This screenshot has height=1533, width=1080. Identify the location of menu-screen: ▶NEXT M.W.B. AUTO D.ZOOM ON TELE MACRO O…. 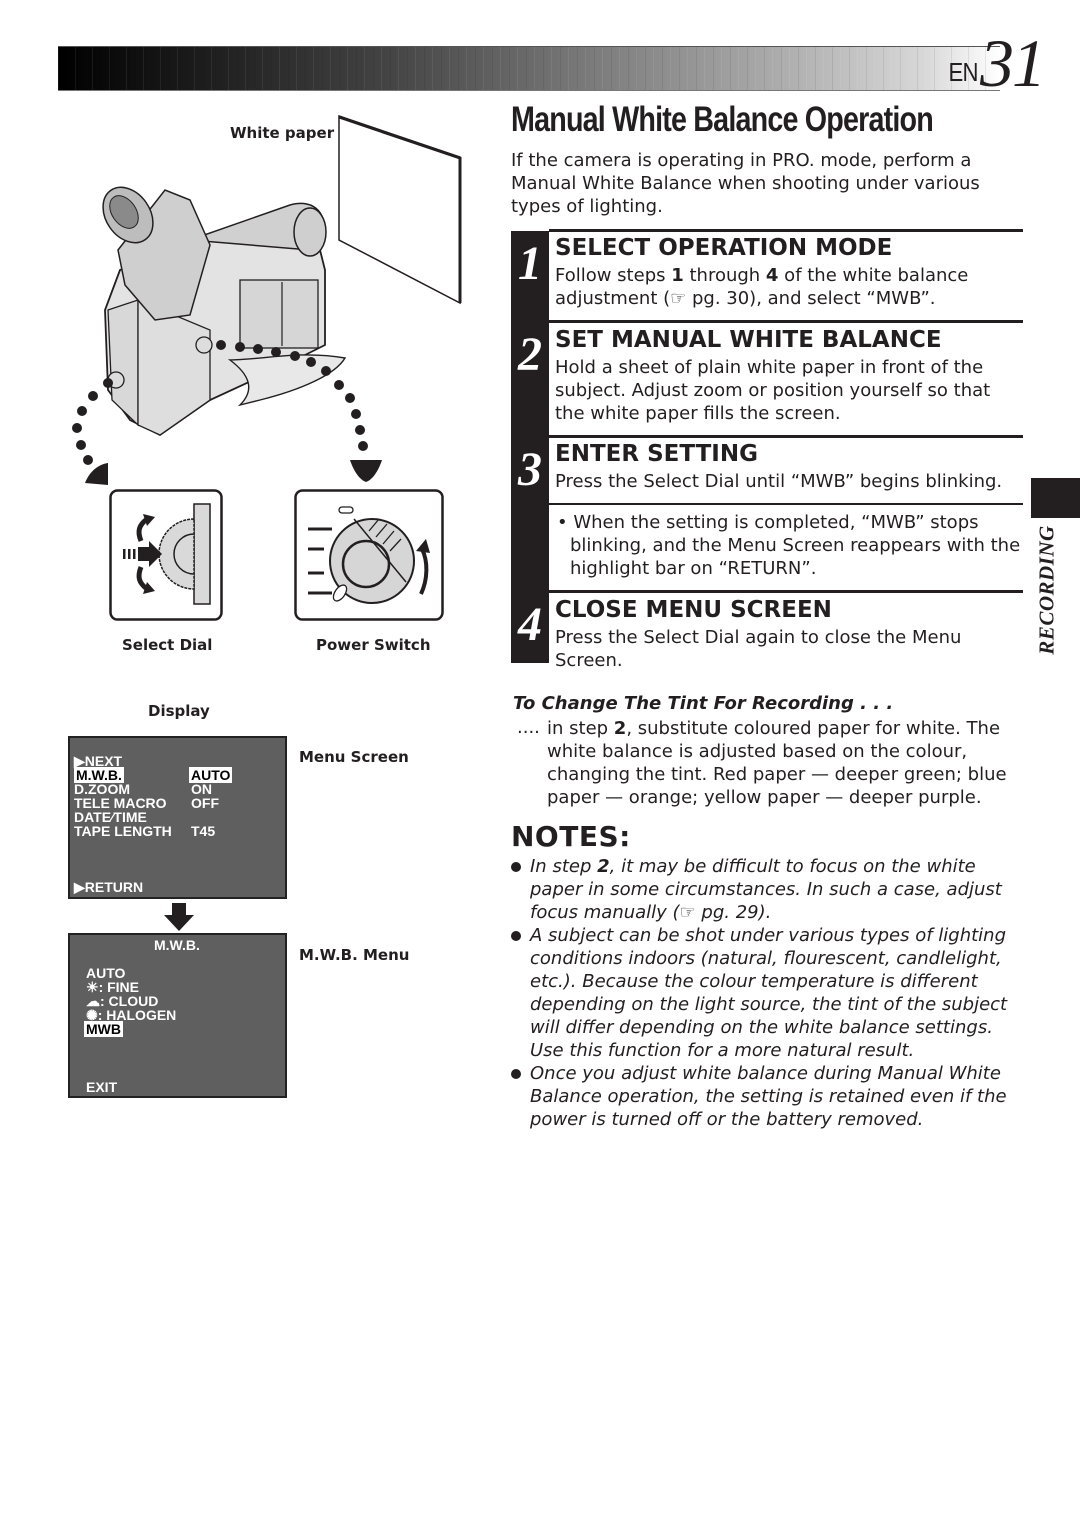
(177, 817).